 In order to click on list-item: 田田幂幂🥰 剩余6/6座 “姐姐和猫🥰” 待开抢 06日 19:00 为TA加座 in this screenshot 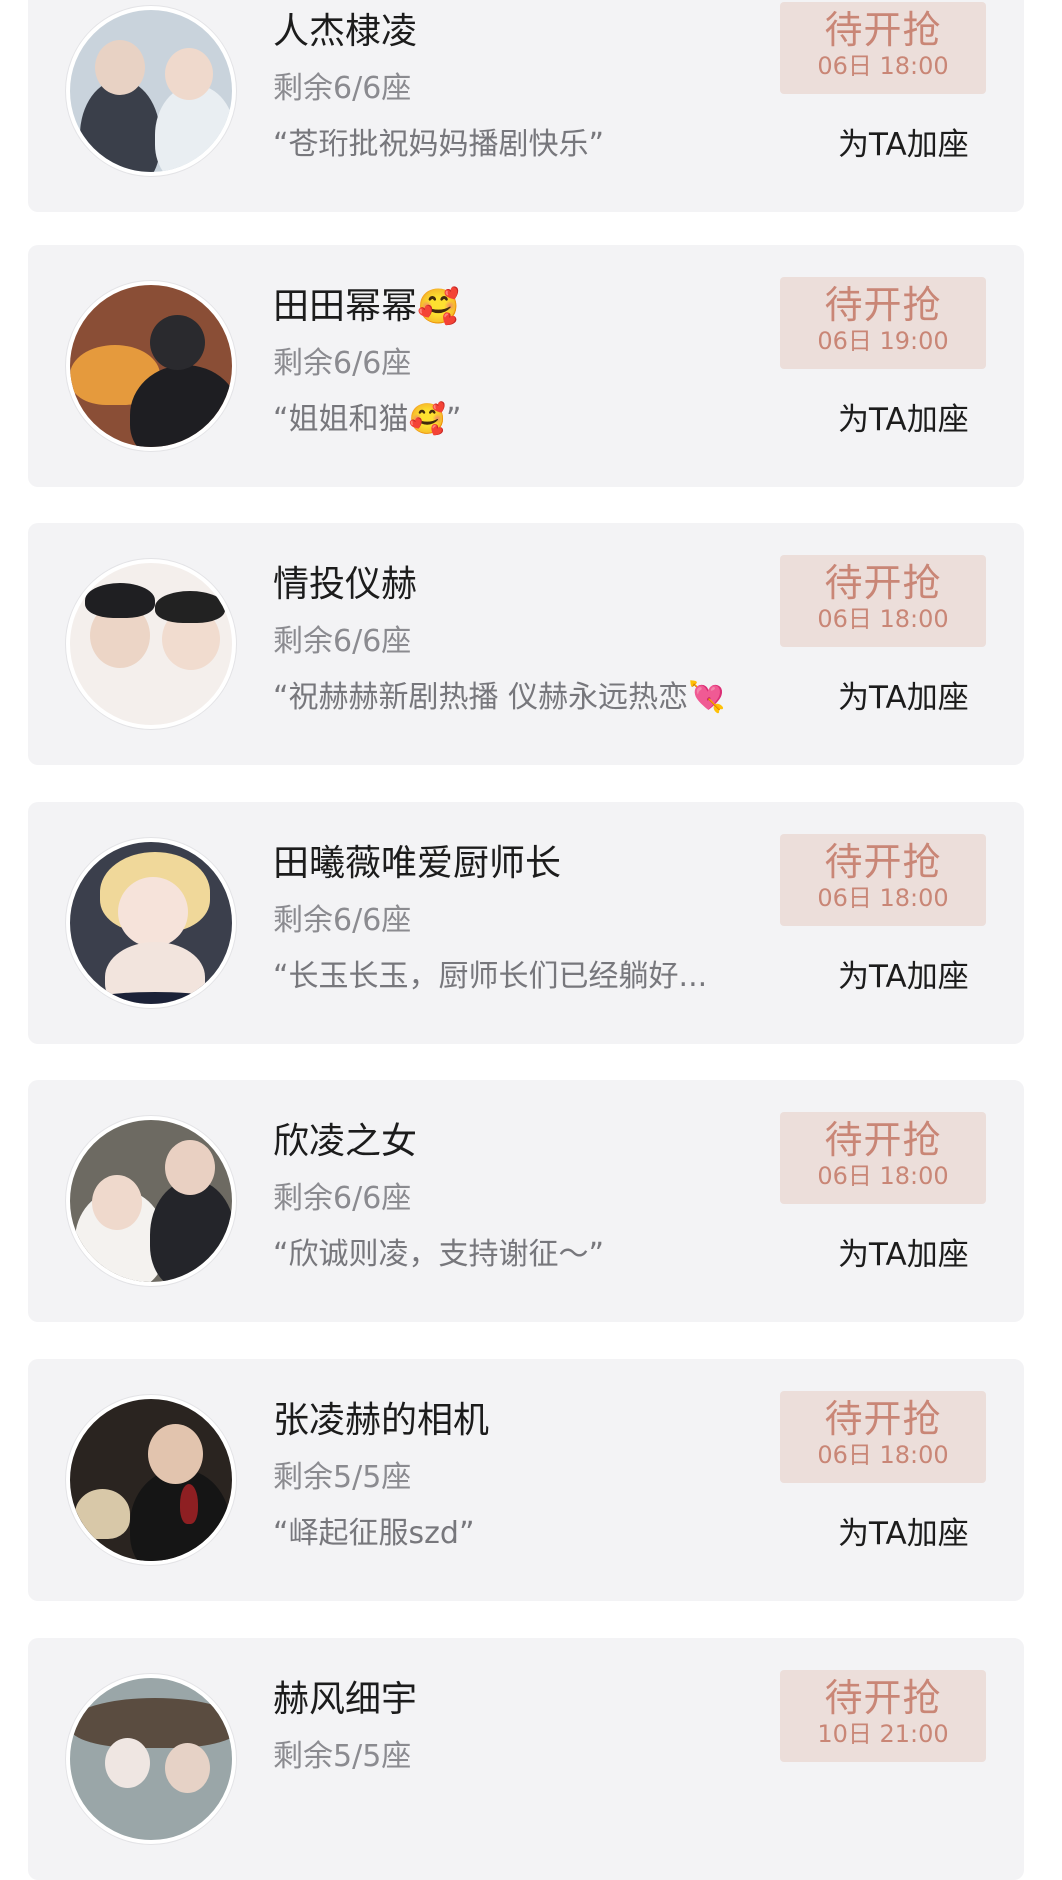, I will do `click(526, 366)`.